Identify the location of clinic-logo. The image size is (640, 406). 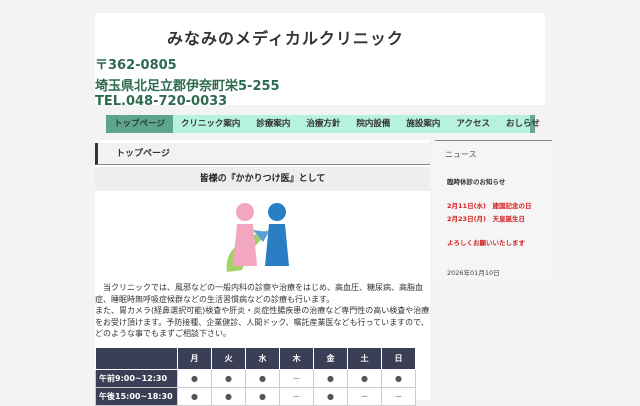
(262, 240).